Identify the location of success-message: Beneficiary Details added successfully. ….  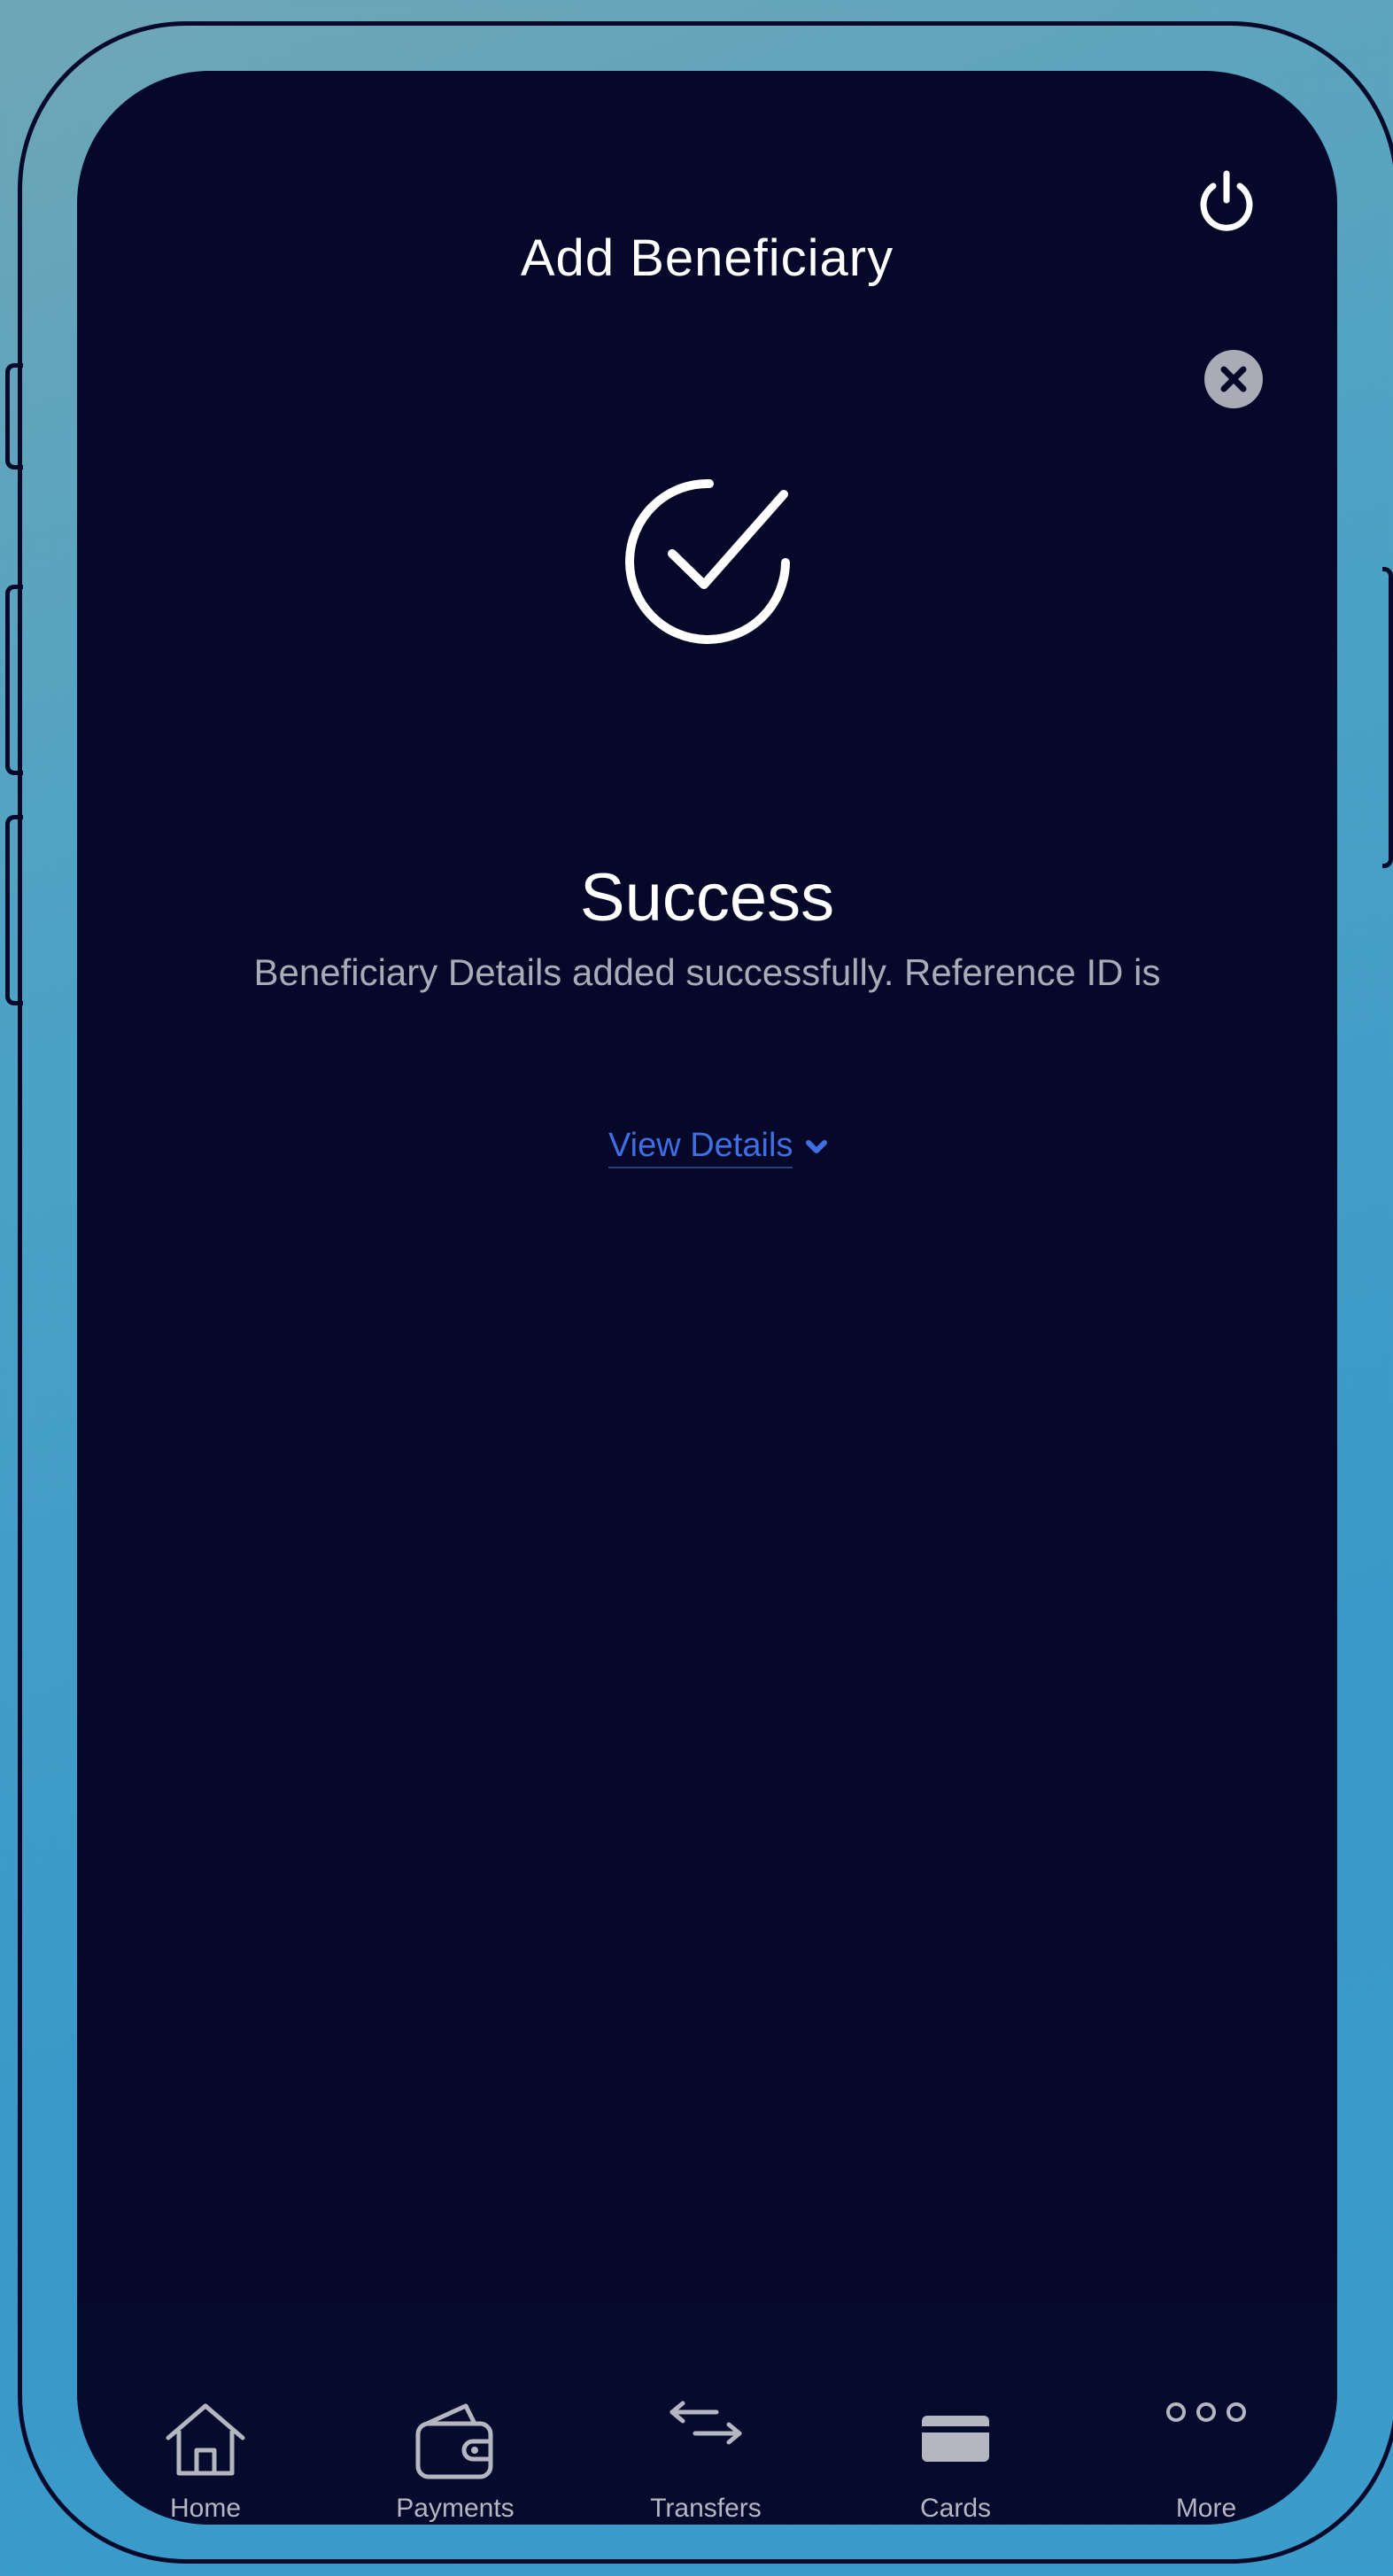
(707, 972).